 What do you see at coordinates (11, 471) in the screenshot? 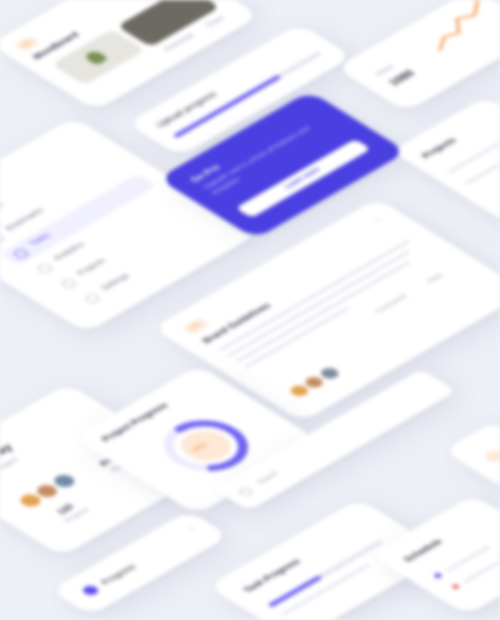
I see `profile-role: Product Designer` at bounding box center [11, 471].